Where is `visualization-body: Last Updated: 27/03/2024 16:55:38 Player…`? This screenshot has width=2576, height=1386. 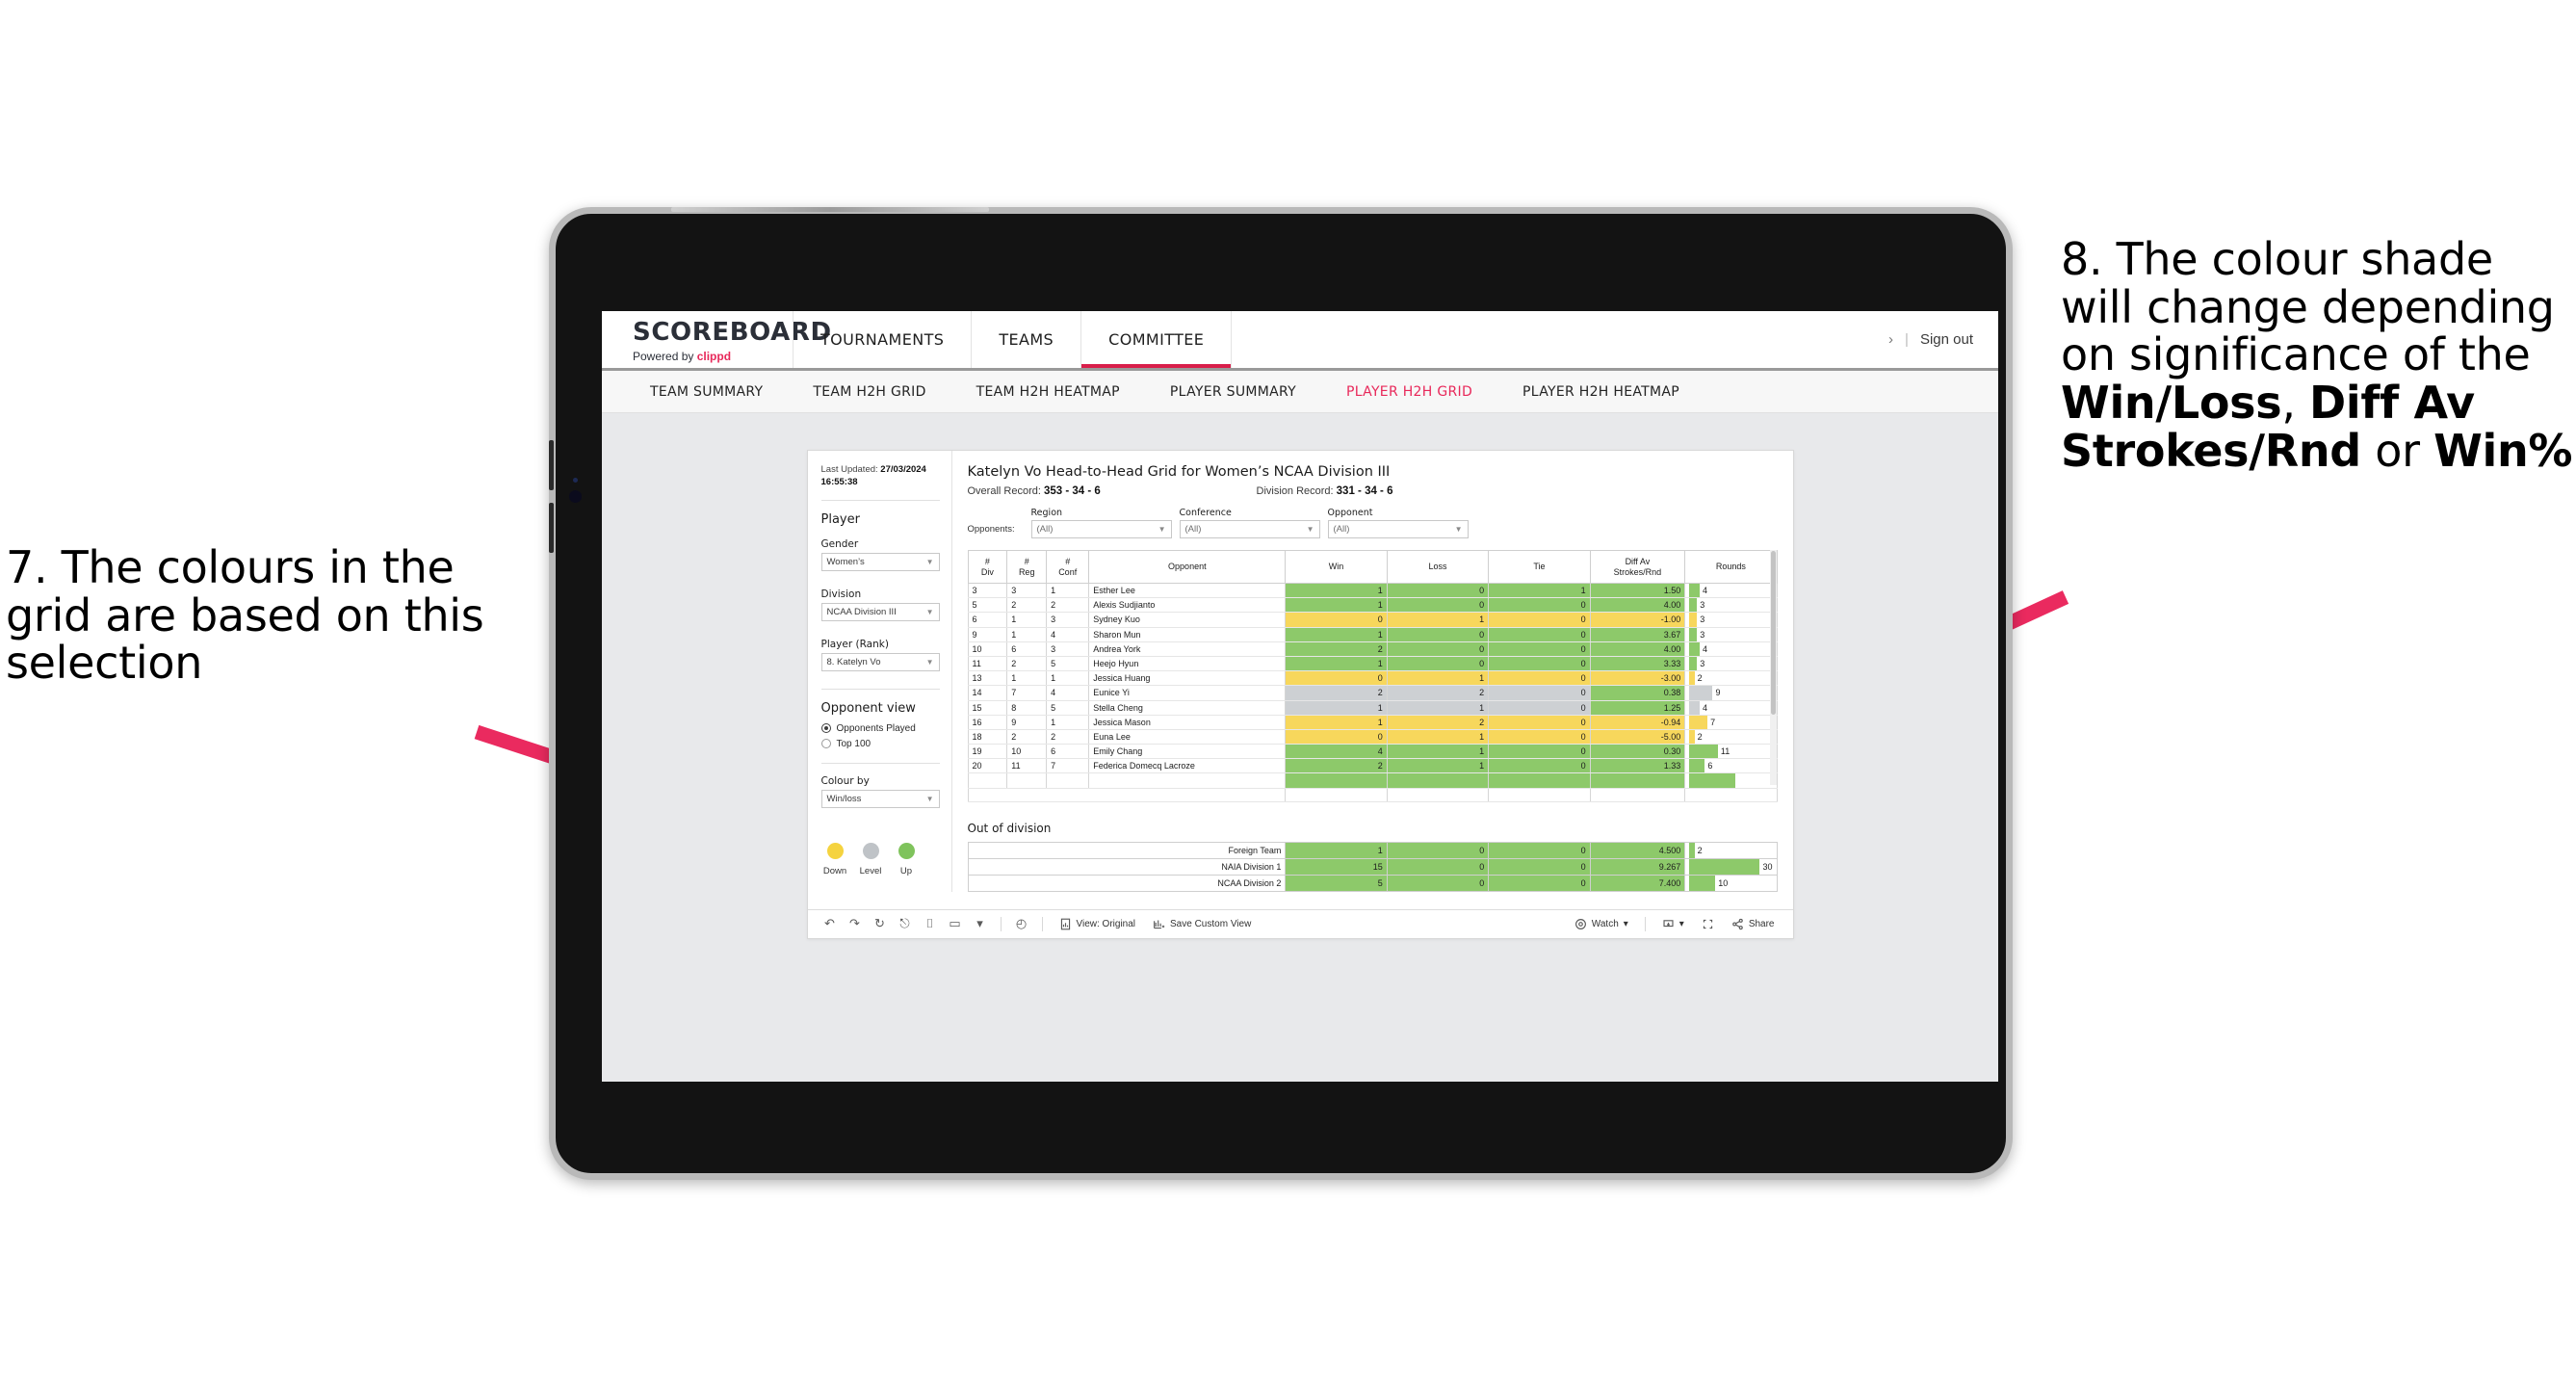
visualization-body: Last Updated: 27/03/2024 16:55:38 Player… is located at coordinates (1300, 671).